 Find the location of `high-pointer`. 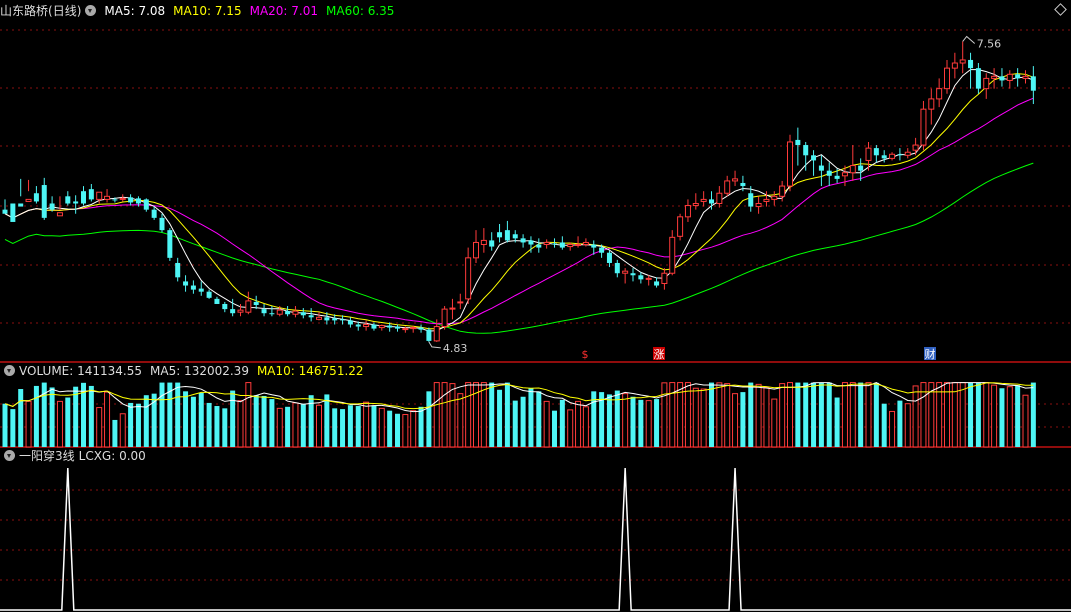

high-pointer is located at coordinates (969, 39).